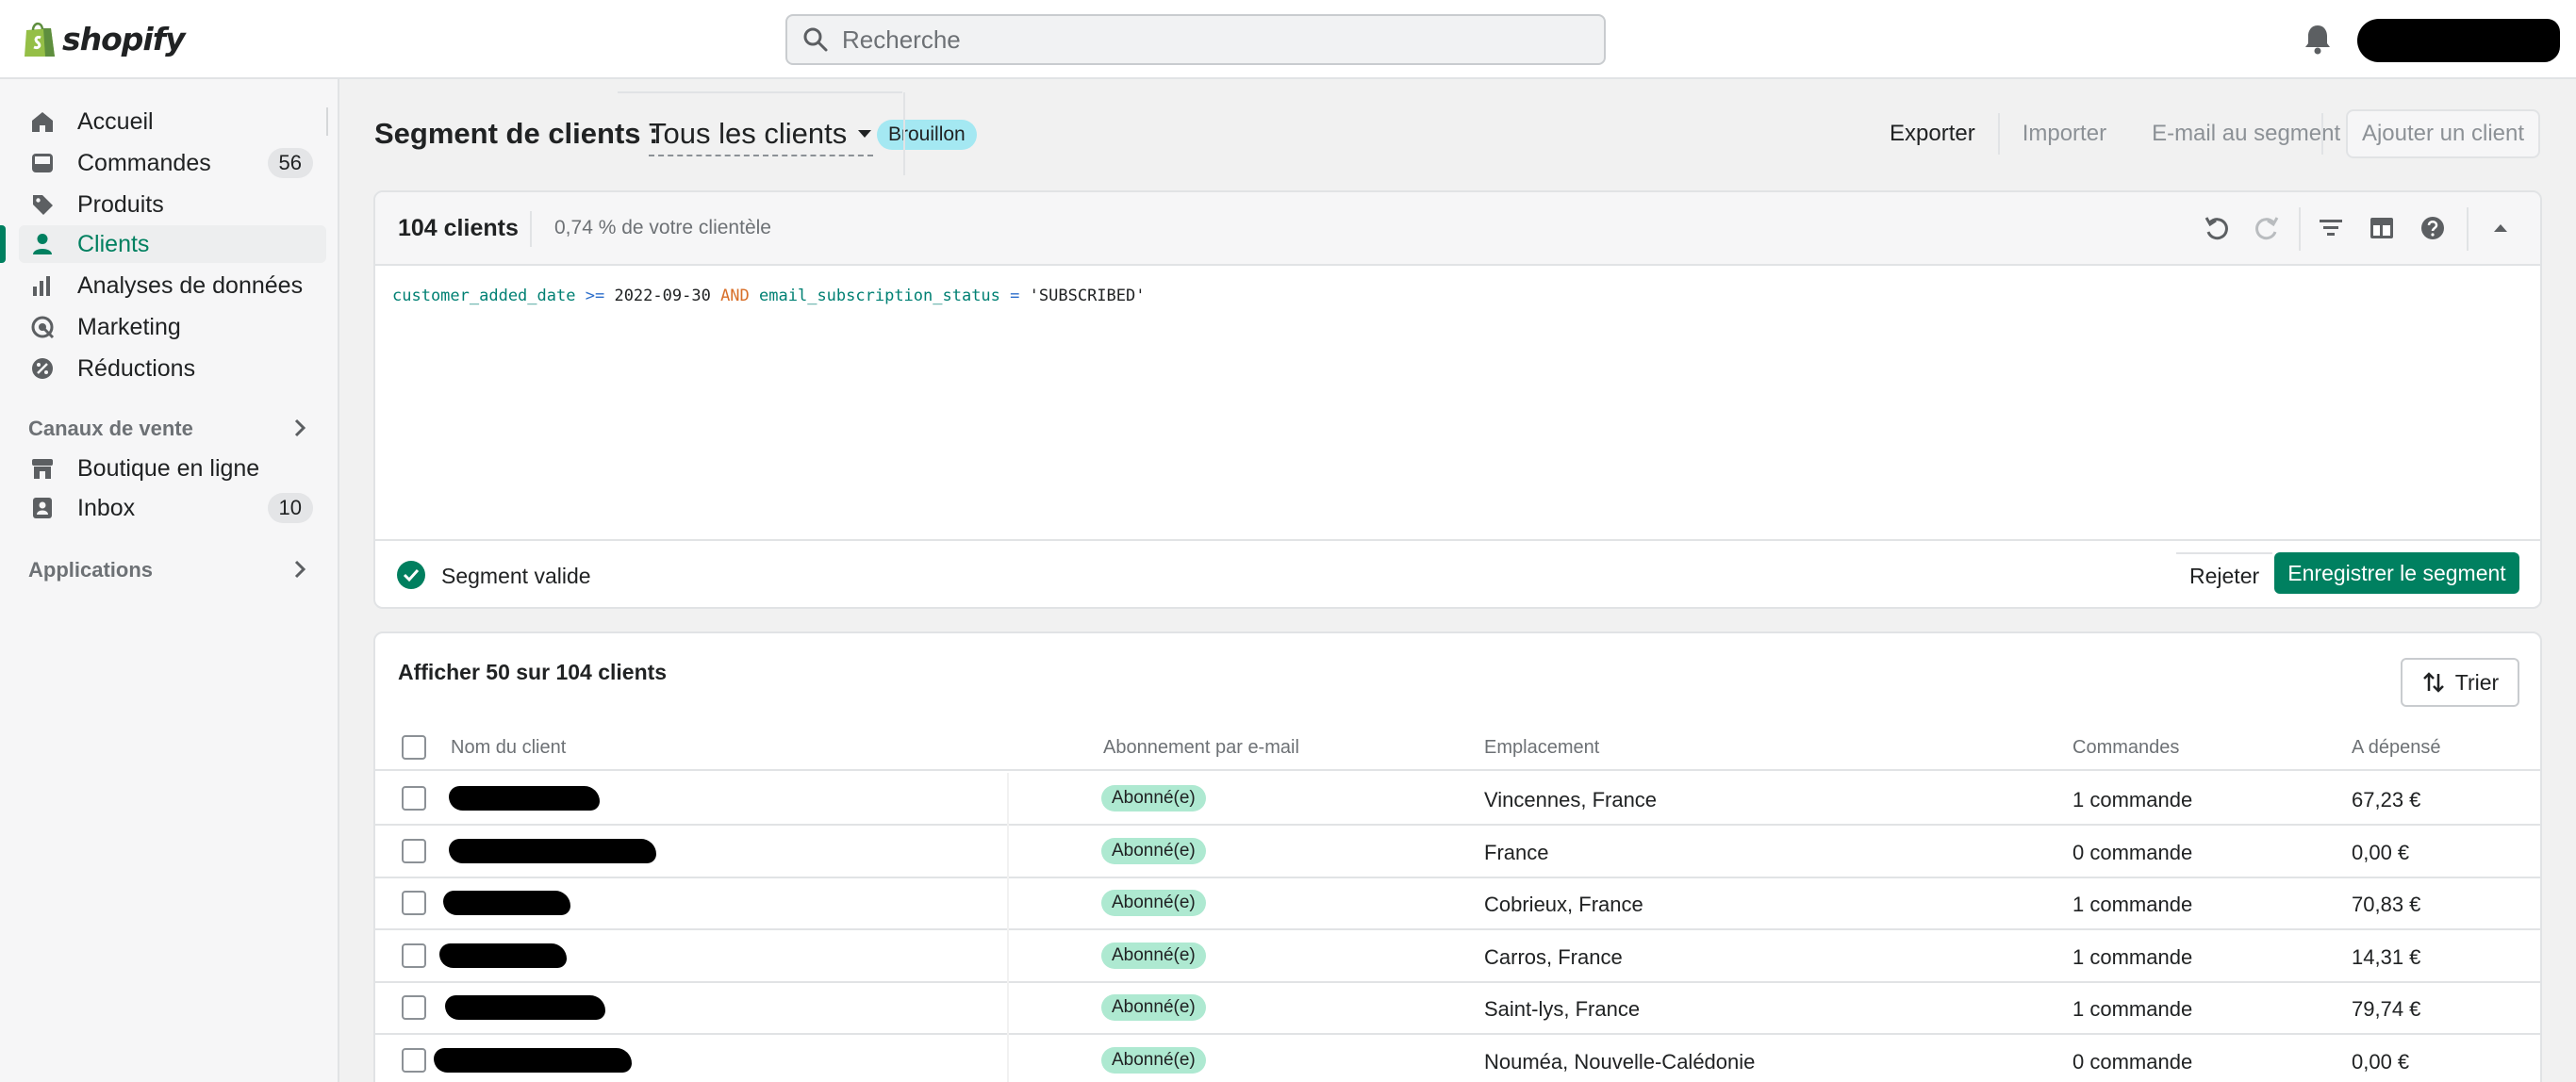  What do you see at coordinates (2386, 1009) in the screenshot?
I see `spent-cell: 79,74 €` at bounding box center [2386, 1009].